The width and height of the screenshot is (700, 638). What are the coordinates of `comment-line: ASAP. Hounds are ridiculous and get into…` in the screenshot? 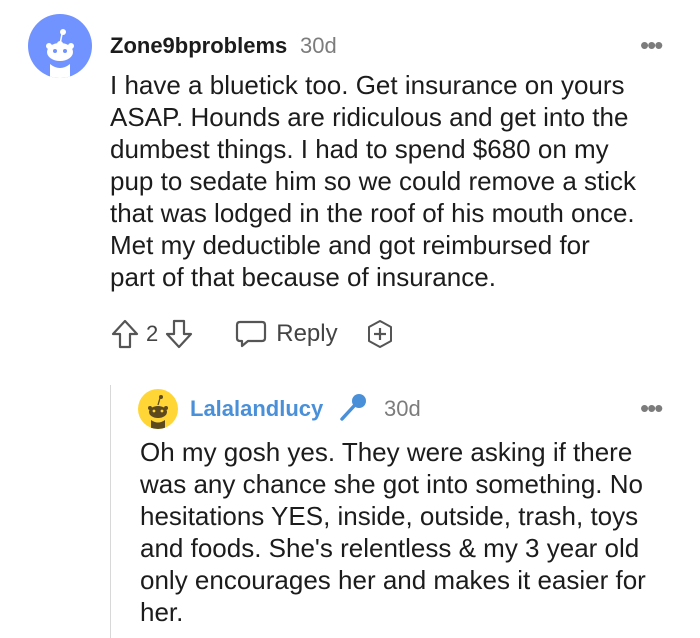 It's located at (369, 117).